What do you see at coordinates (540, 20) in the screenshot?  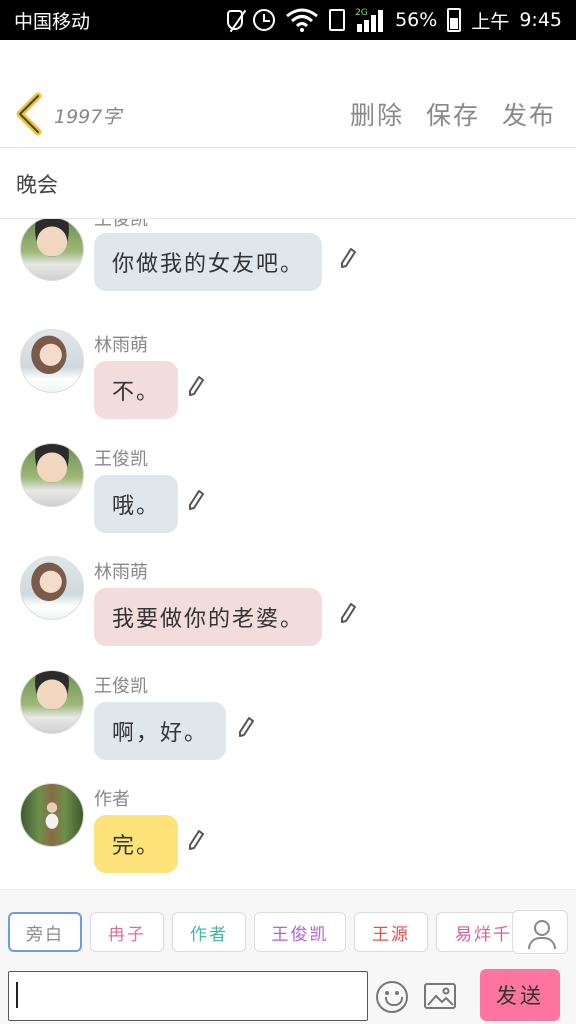 I see `clock-time: 9:45` at bounding box center [540, 20].